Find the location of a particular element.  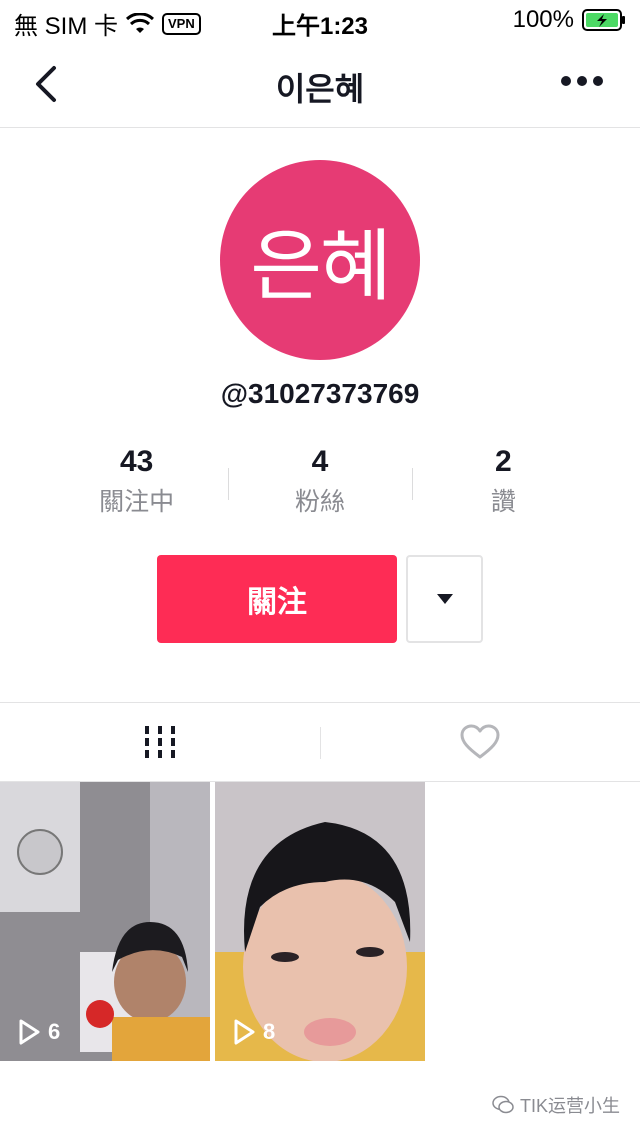

grid-icon is located at coordinates (160, 742).